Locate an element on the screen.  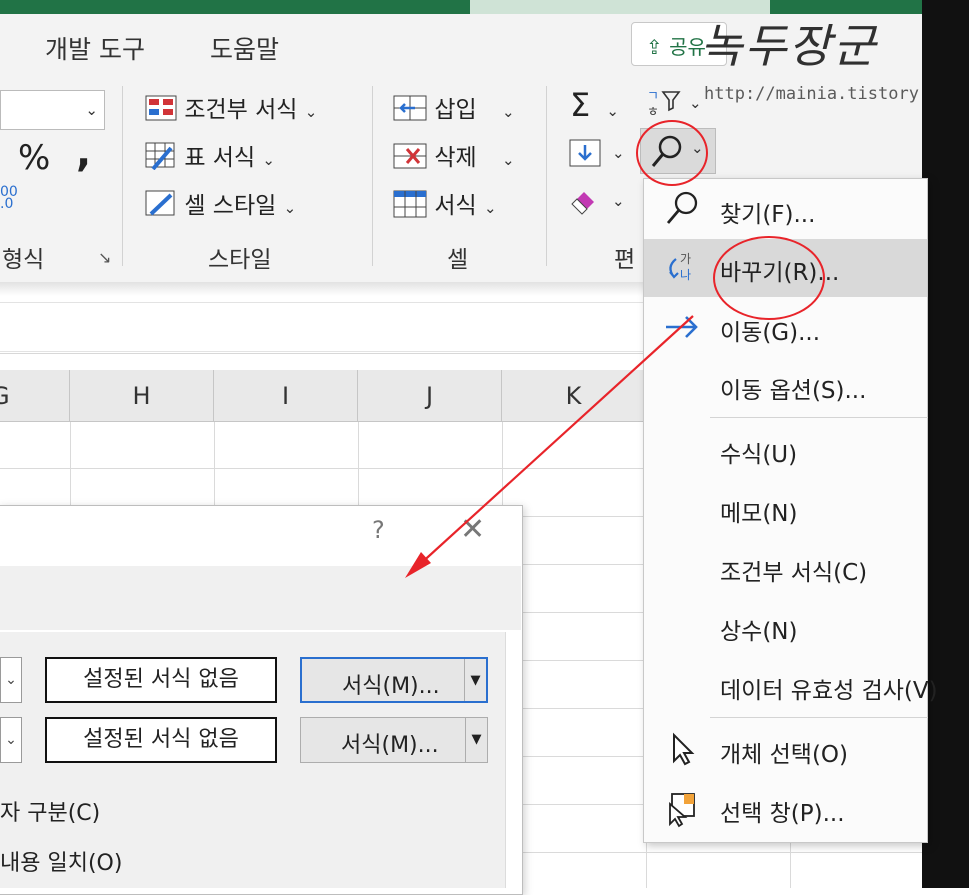
format-cells-button: 서식 ⌄ is located at coordinates (445, 203).